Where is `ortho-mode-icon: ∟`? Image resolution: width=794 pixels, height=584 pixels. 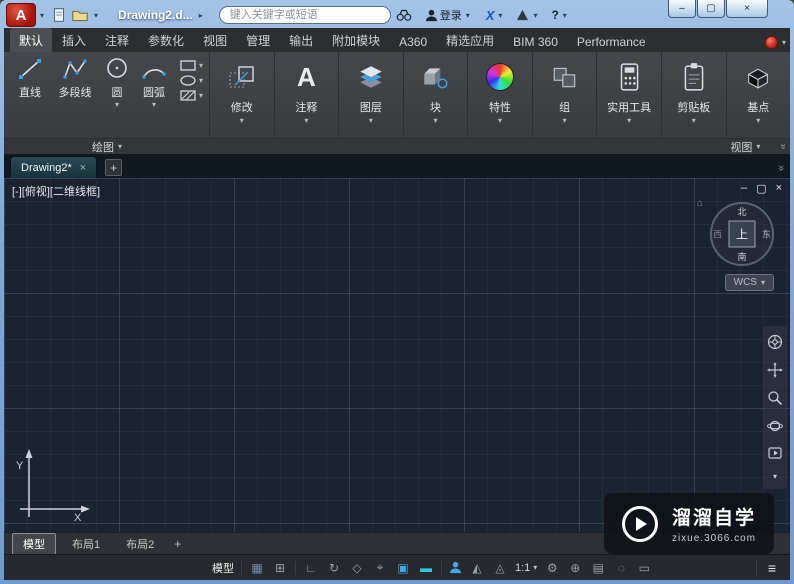
ortho-mode-icon: ∟ is located at coordinates (311, 568).